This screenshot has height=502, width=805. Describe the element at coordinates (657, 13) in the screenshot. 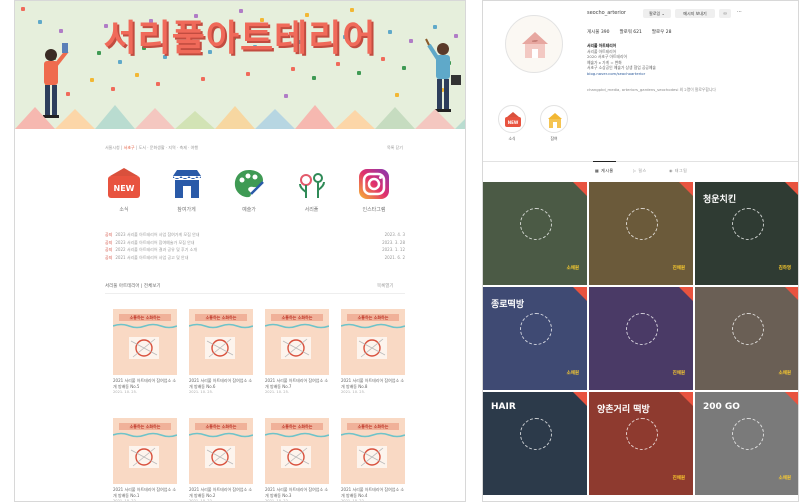

I see `following-button: 팔로잉 ⌄` at that location.